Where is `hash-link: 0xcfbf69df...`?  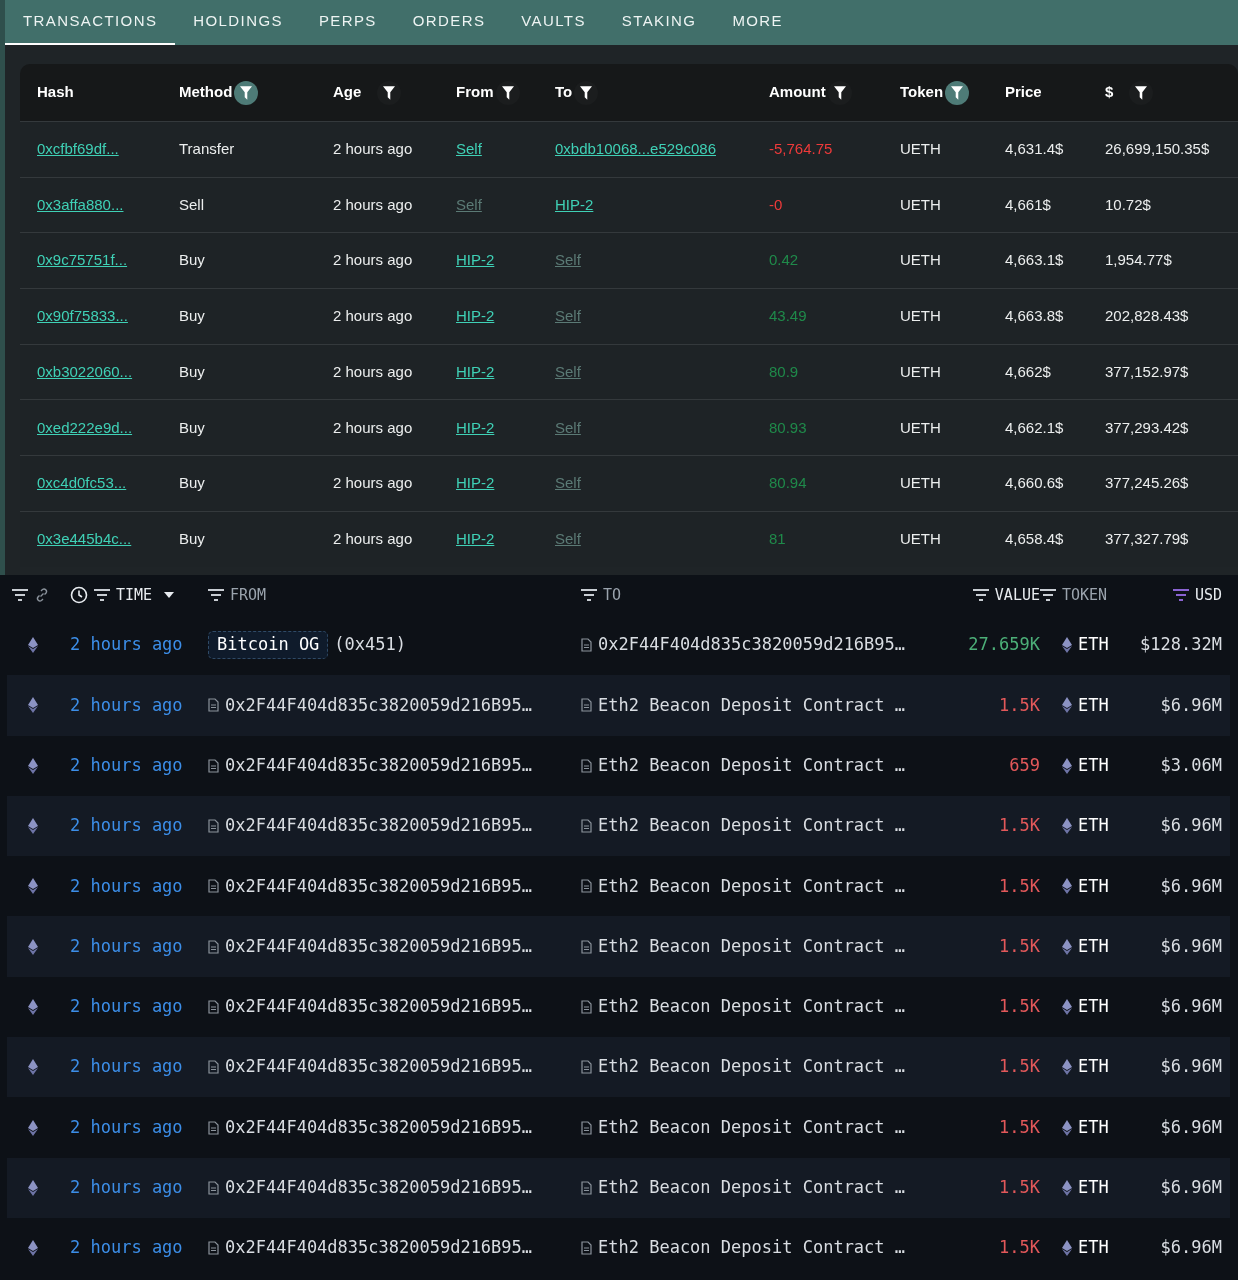
hash-link: 0xcfbf69df... is located at coordinates (78, 149).